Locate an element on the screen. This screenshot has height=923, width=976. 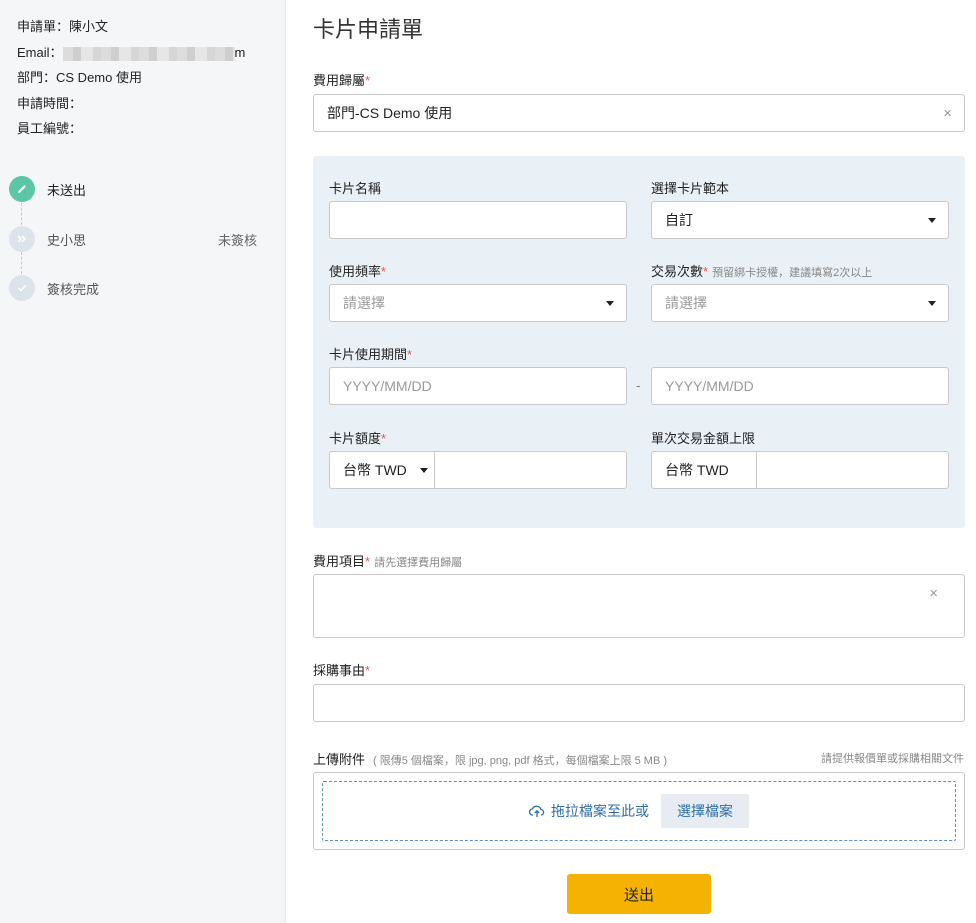
frequency-select: 請選擇 is located at coordinates (478, 303).